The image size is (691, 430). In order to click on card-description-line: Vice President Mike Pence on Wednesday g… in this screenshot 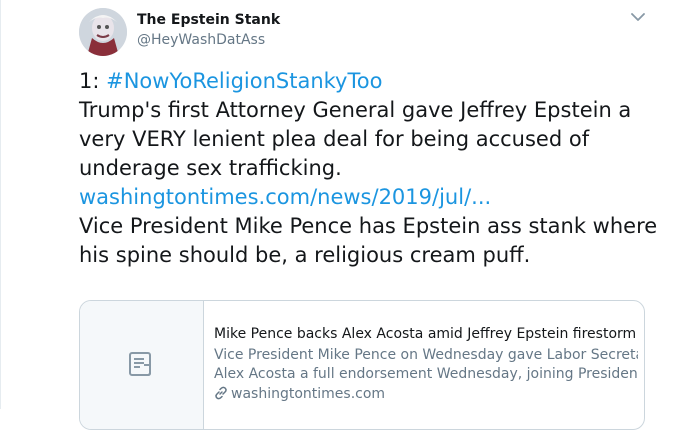, I will do `click(426, 355)`.